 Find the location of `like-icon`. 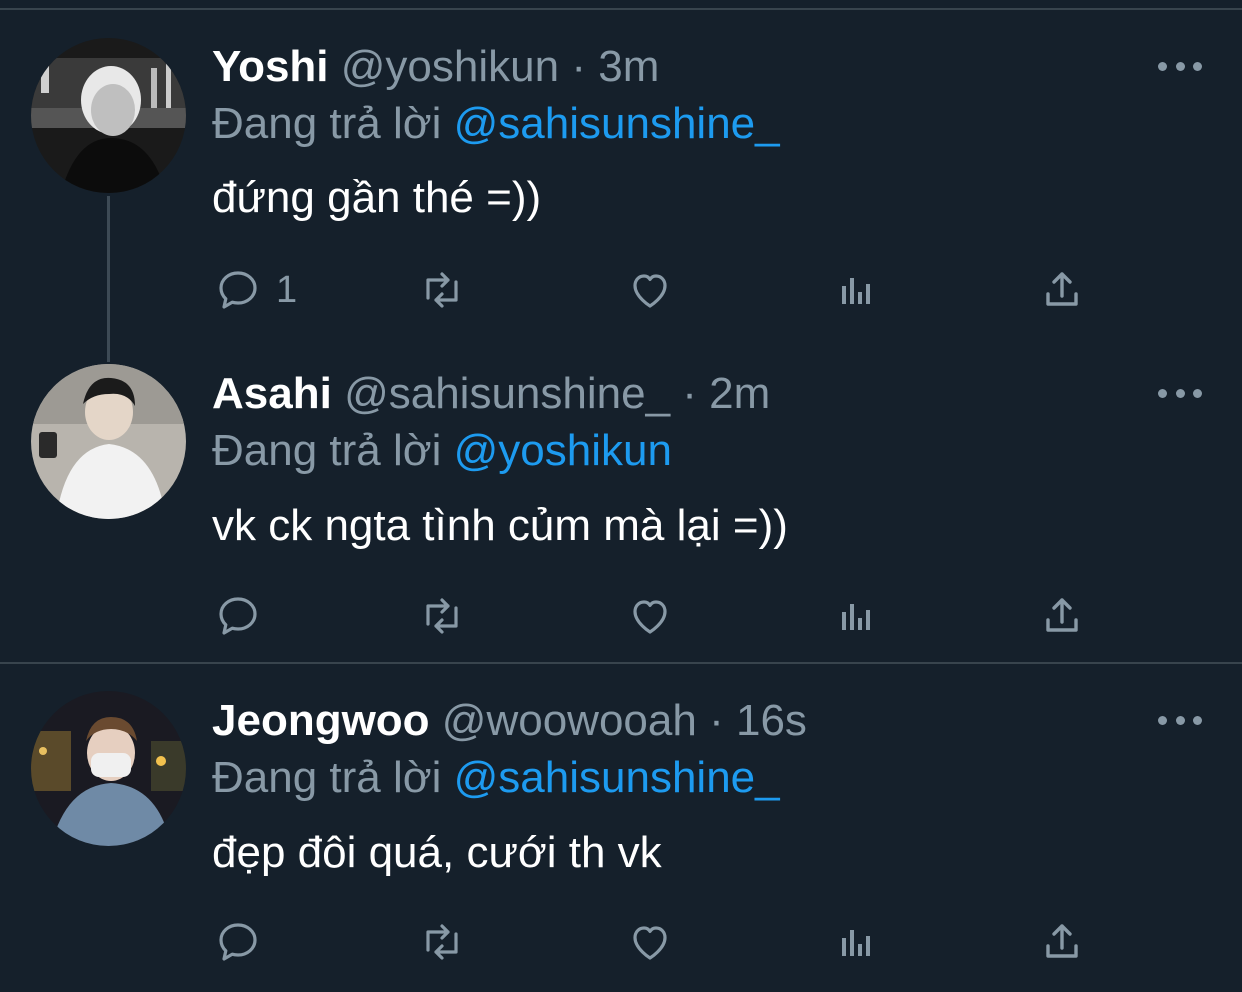

like-icon is located at coordinates (650, 943).